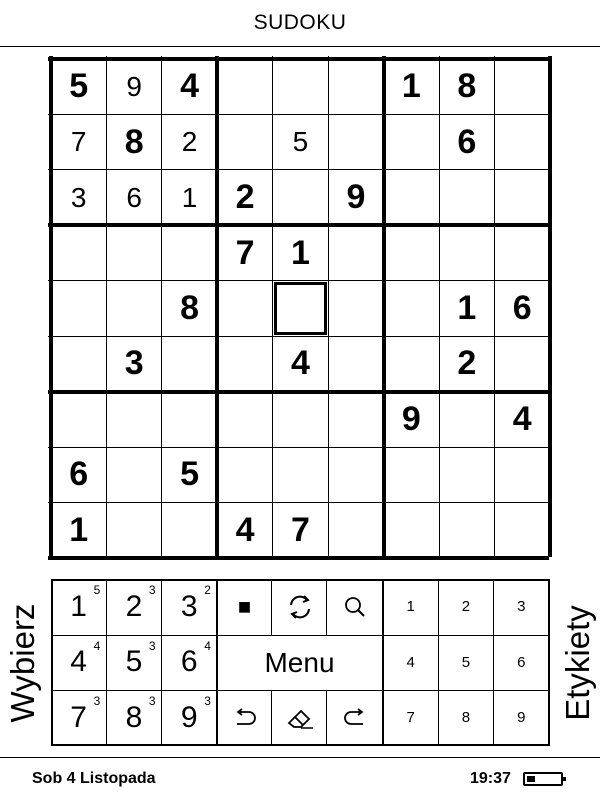 This screenshot has height=801, width=600. What do you see at coordinates (78, 718) in the screenshot?
I see `digit-key-7: 73` at bounding box center [78, 718].